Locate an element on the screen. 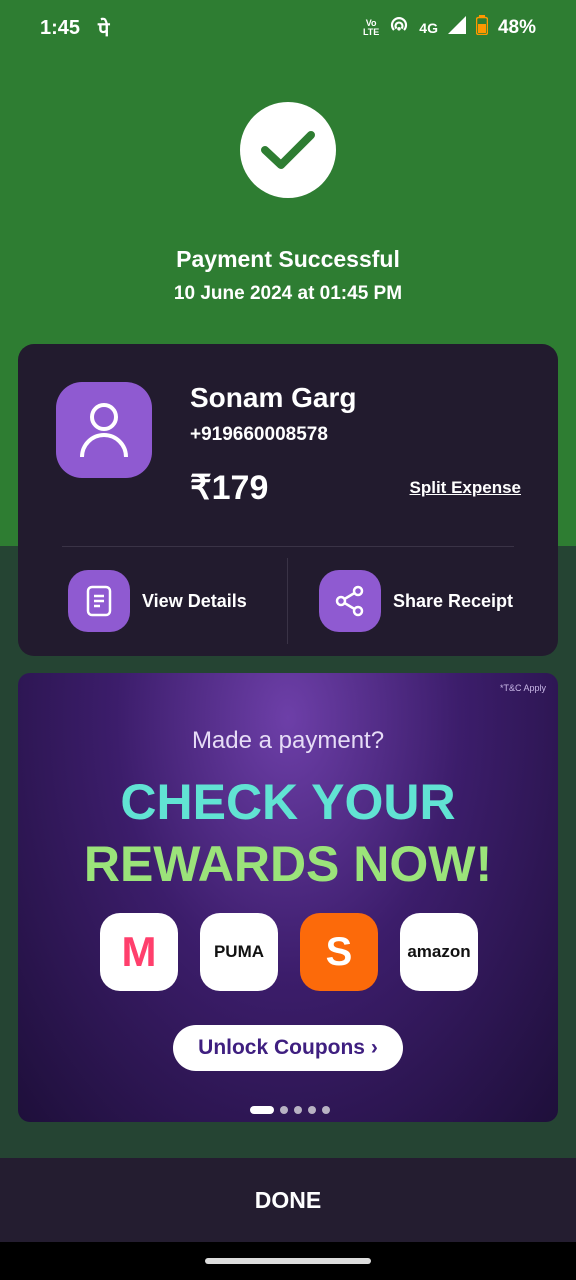 The height and width of the screenshot is (1280, 576). banner-headline: CHECK YOUR REWARDS NOW! is located at coordinates (288, 833).